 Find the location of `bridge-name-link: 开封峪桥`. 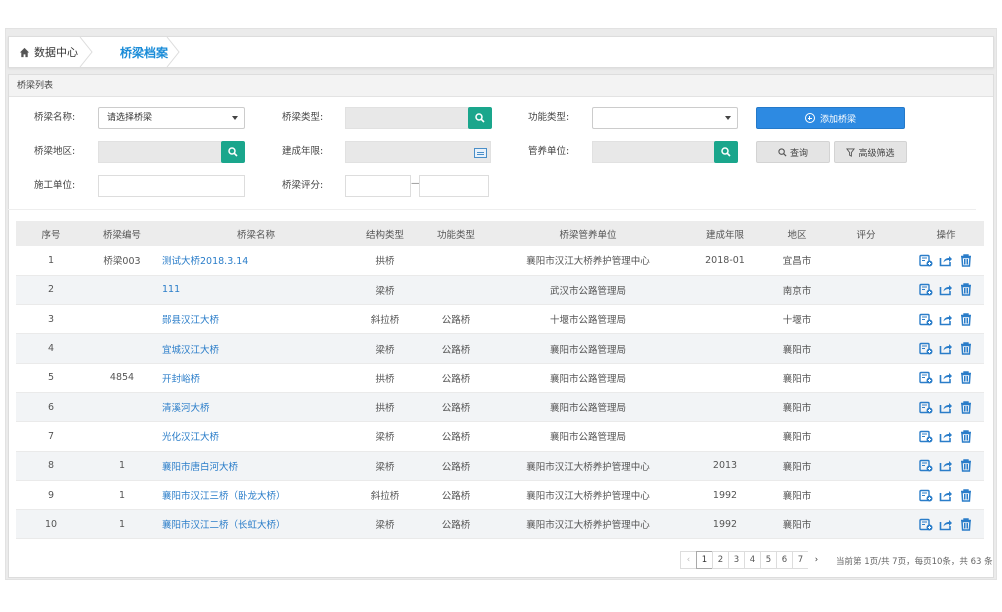

bridge-name-link: 开封峪桥 is located at coordinates (256, 378).